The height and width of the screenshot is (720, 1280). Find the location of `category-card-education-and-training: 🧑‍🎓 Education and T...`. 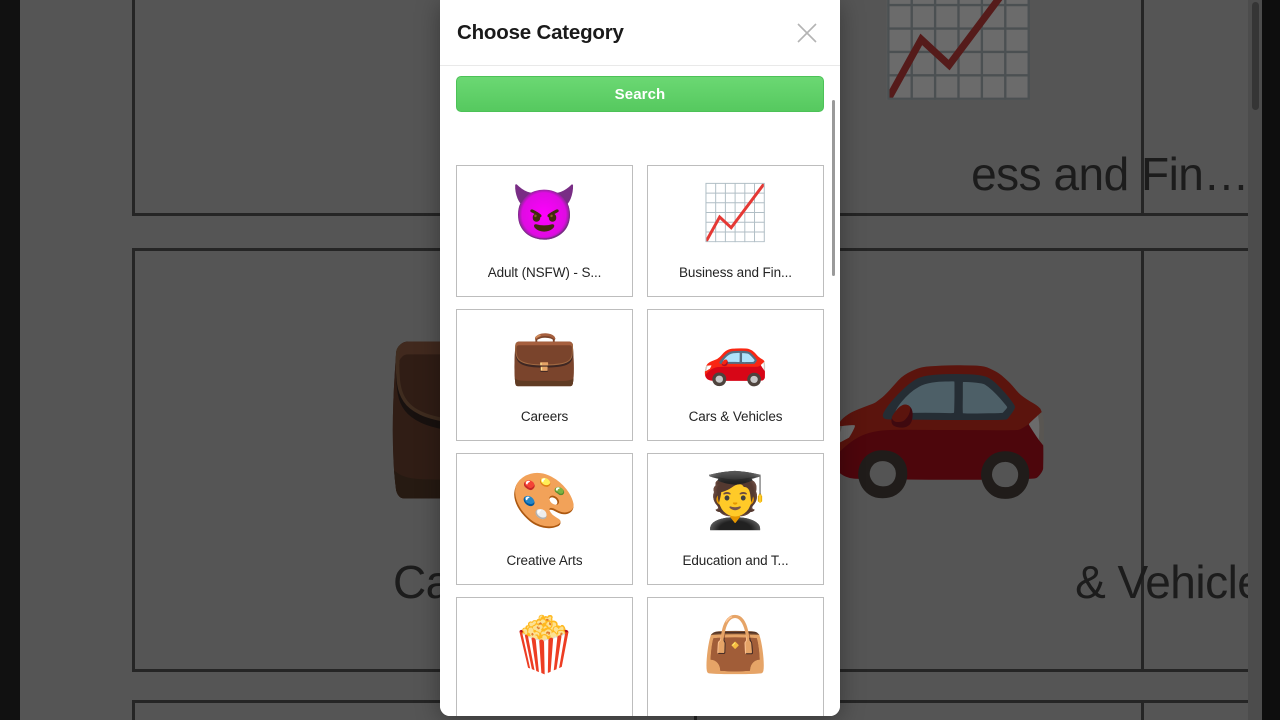

category-card-education-and-training: 🧑‍🎓 Education and T... is located at coordinates (735, 519).